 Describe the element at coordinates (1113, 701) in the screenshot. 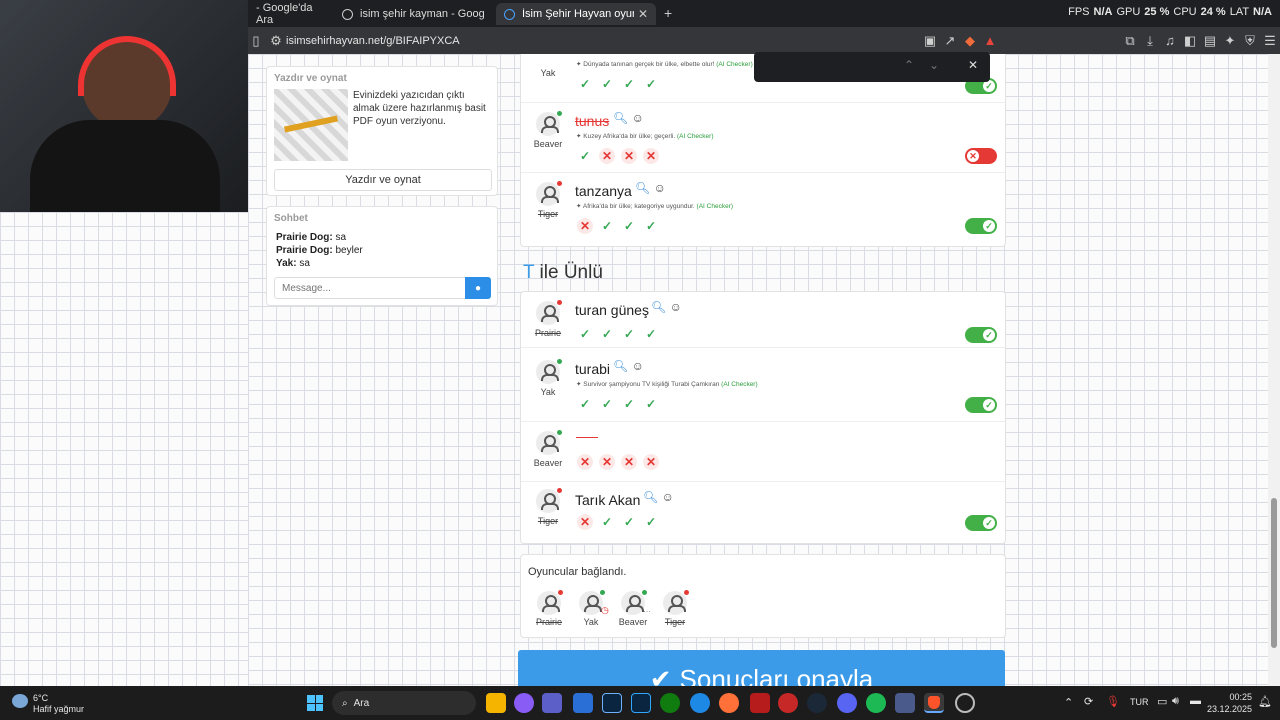

I see `mic-icon: 🎙︎` at that location.